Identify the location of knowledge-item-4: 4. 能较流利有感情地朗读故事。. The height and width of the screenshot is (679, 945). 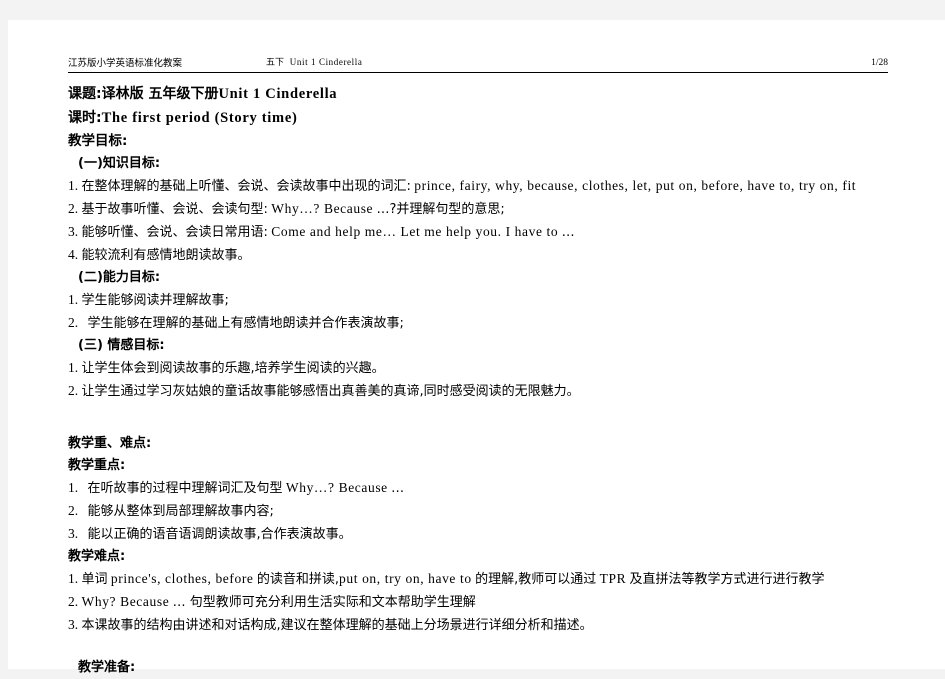
(478, 255).